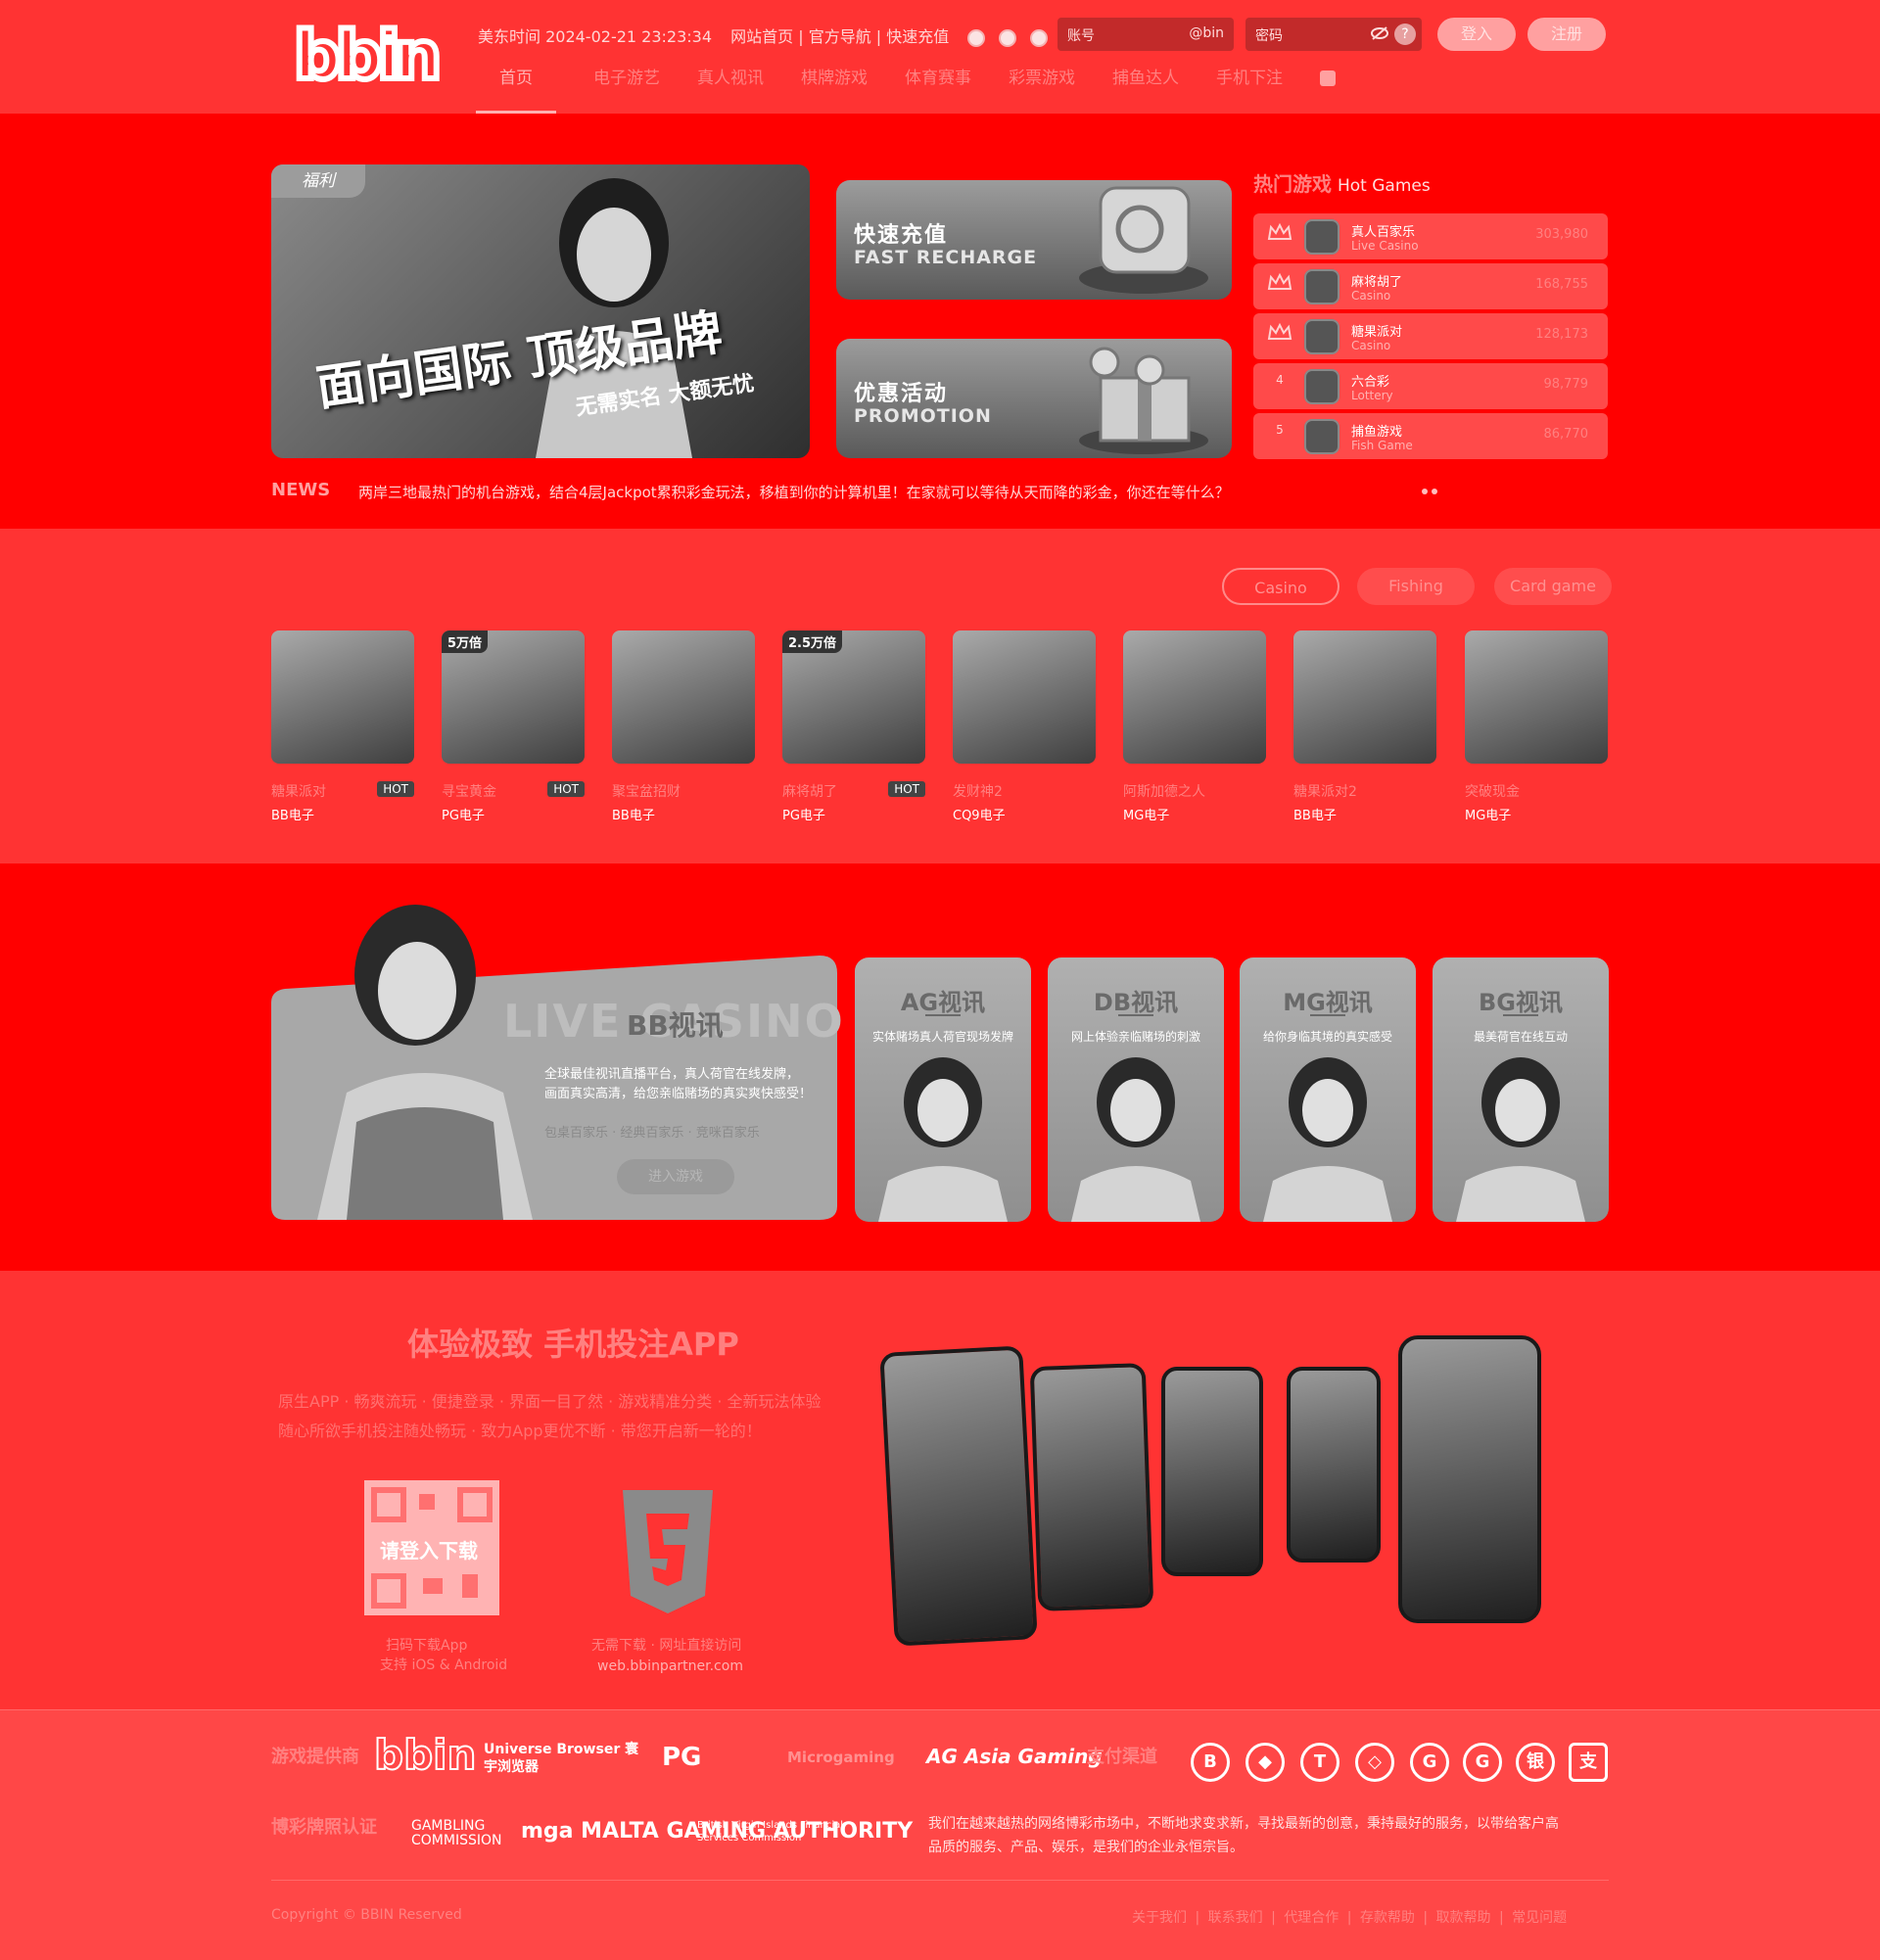  I want to click on hot-games-title: 热门游戏 Hot Games, so click(1342, 182).